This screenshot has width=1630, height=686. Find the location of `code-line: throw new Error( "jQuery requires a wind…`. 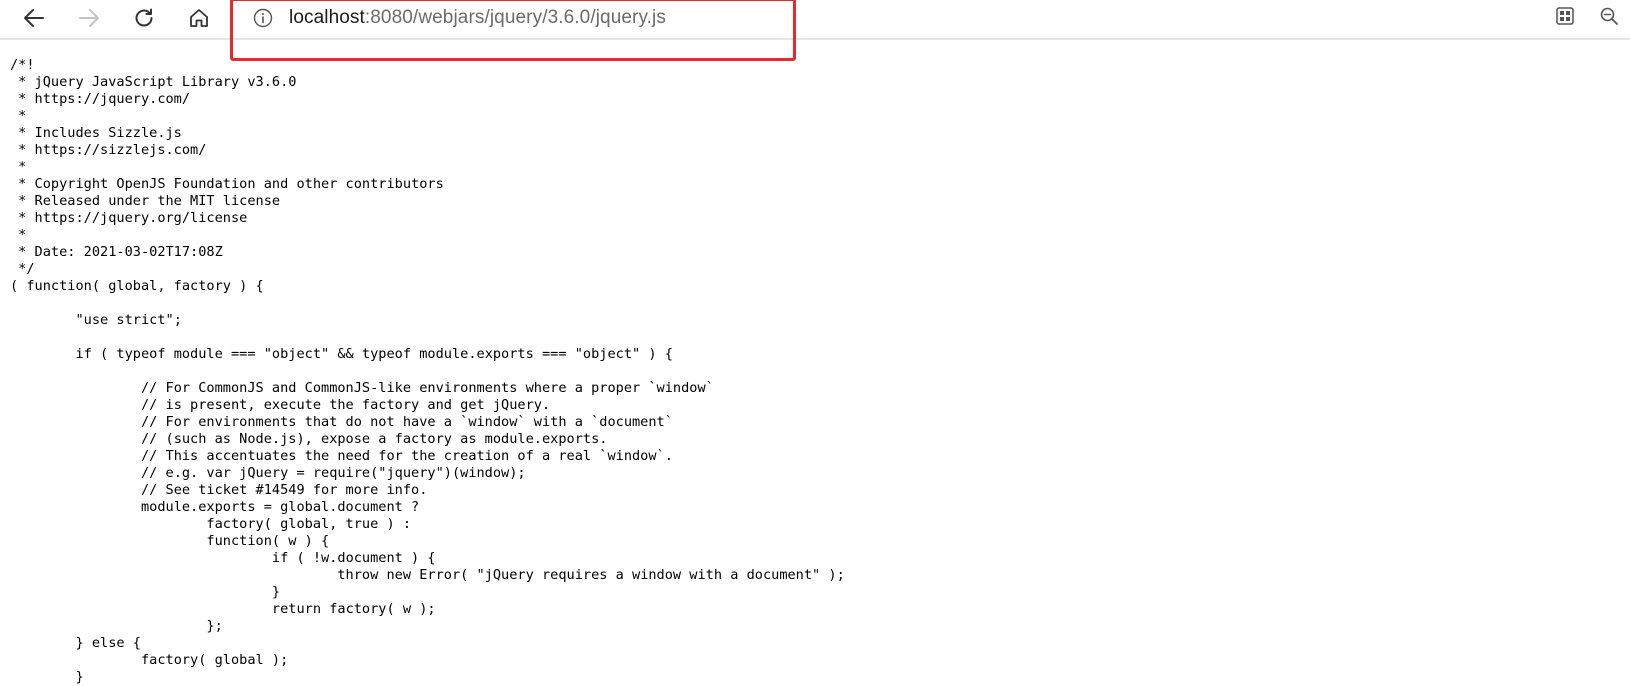

code-line: throw new Error( "jQuery requires a wind… is located at coordinates (427, 575).